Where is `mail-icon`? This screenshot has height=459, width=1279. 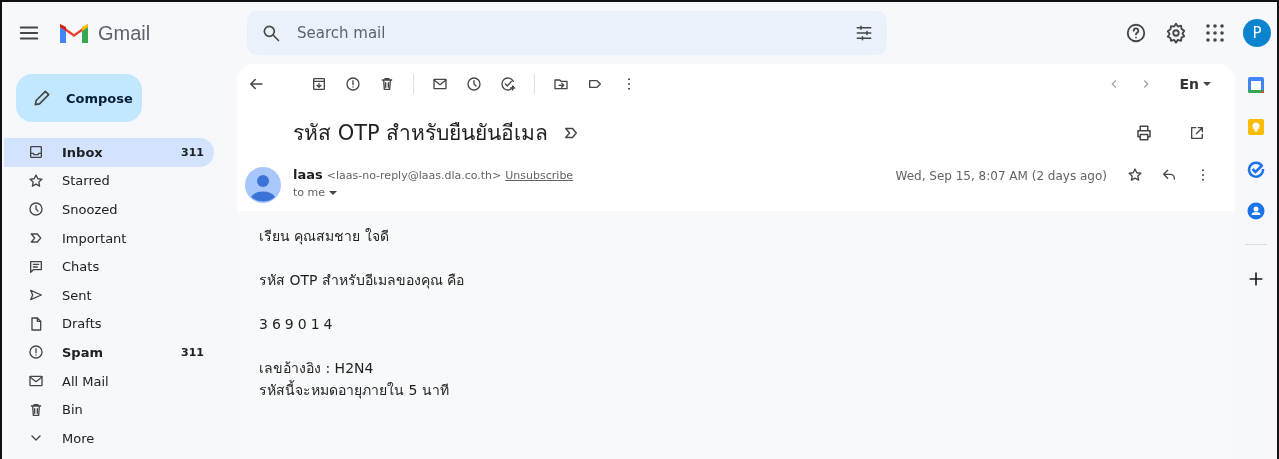
mail-icon is located at coordinates (440, 84).